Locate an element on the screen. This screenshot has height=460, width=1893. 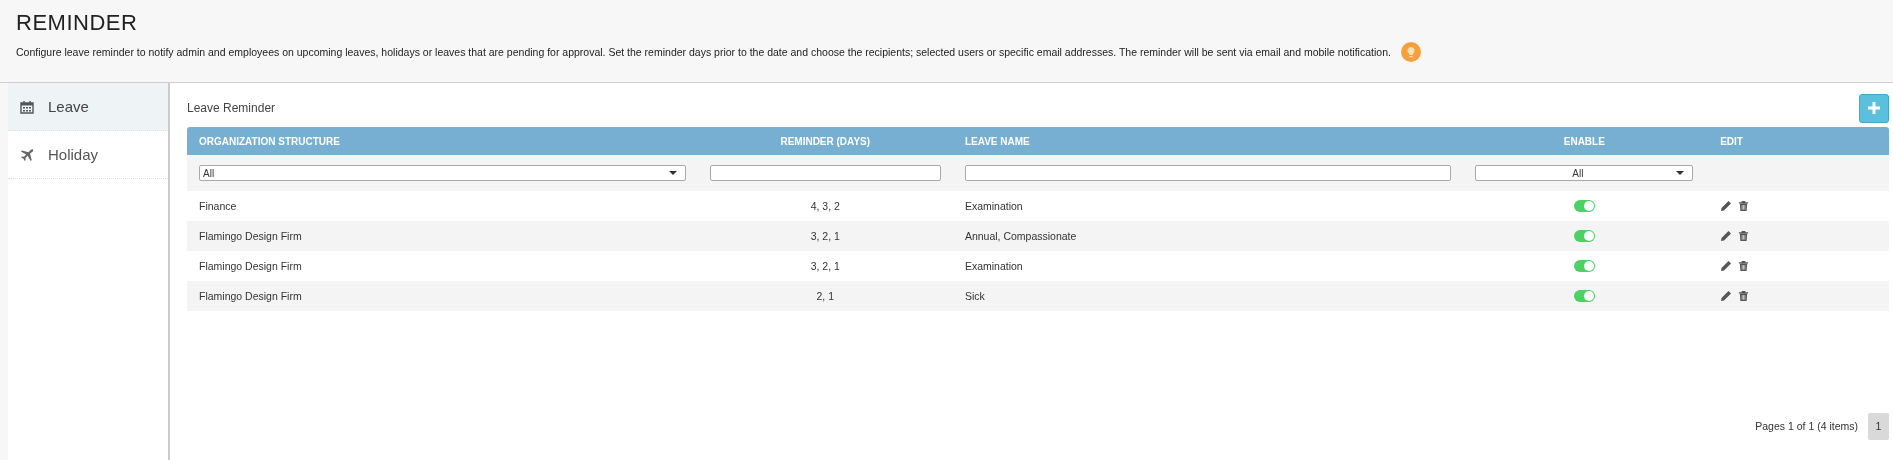
enable-filter: All is located at coordinates (1584, 173).